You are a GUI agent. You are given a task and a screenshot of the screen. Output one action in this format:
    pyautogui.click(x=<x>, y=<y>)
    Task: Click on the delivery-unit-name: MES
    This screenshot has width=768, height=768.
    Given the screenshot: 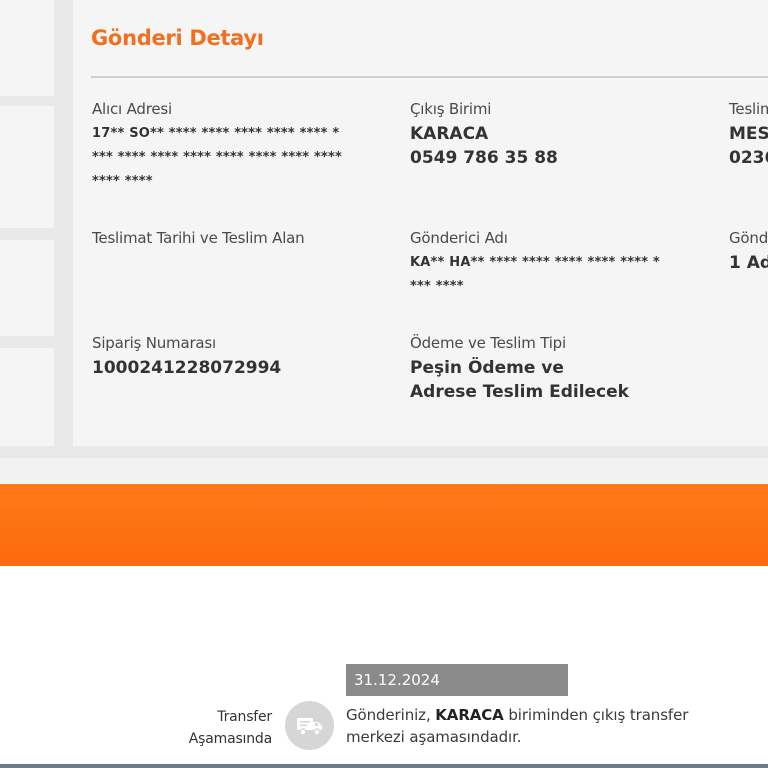 What is the action you would take?
    pyautogui.click(x=748, y=134)
    